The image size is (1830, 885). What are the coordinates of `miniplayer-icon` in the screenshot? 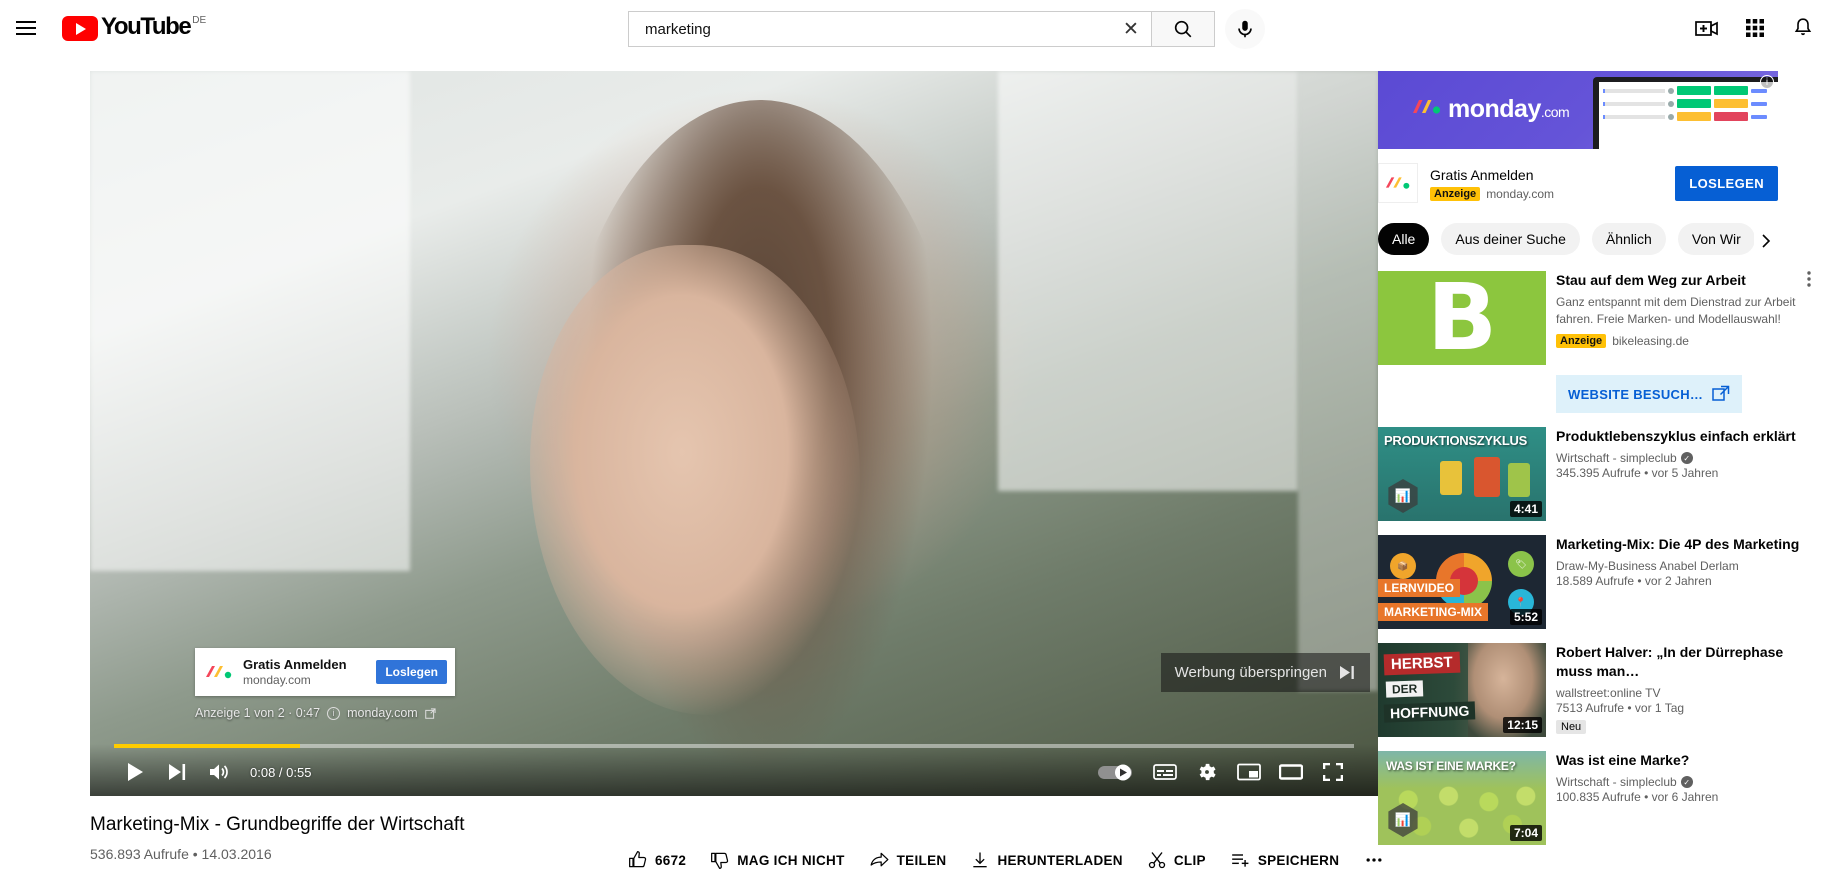 It's located at (1249, 772).